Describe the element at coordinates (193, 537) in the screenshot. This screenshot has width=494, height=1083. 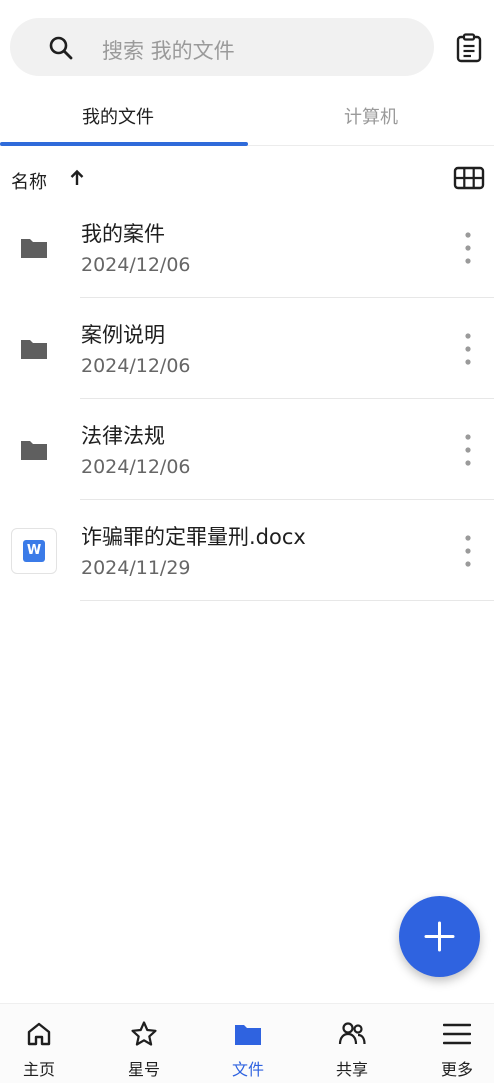
I see `file-name: 诈骗罪的定罪量刑.docx` at that location.